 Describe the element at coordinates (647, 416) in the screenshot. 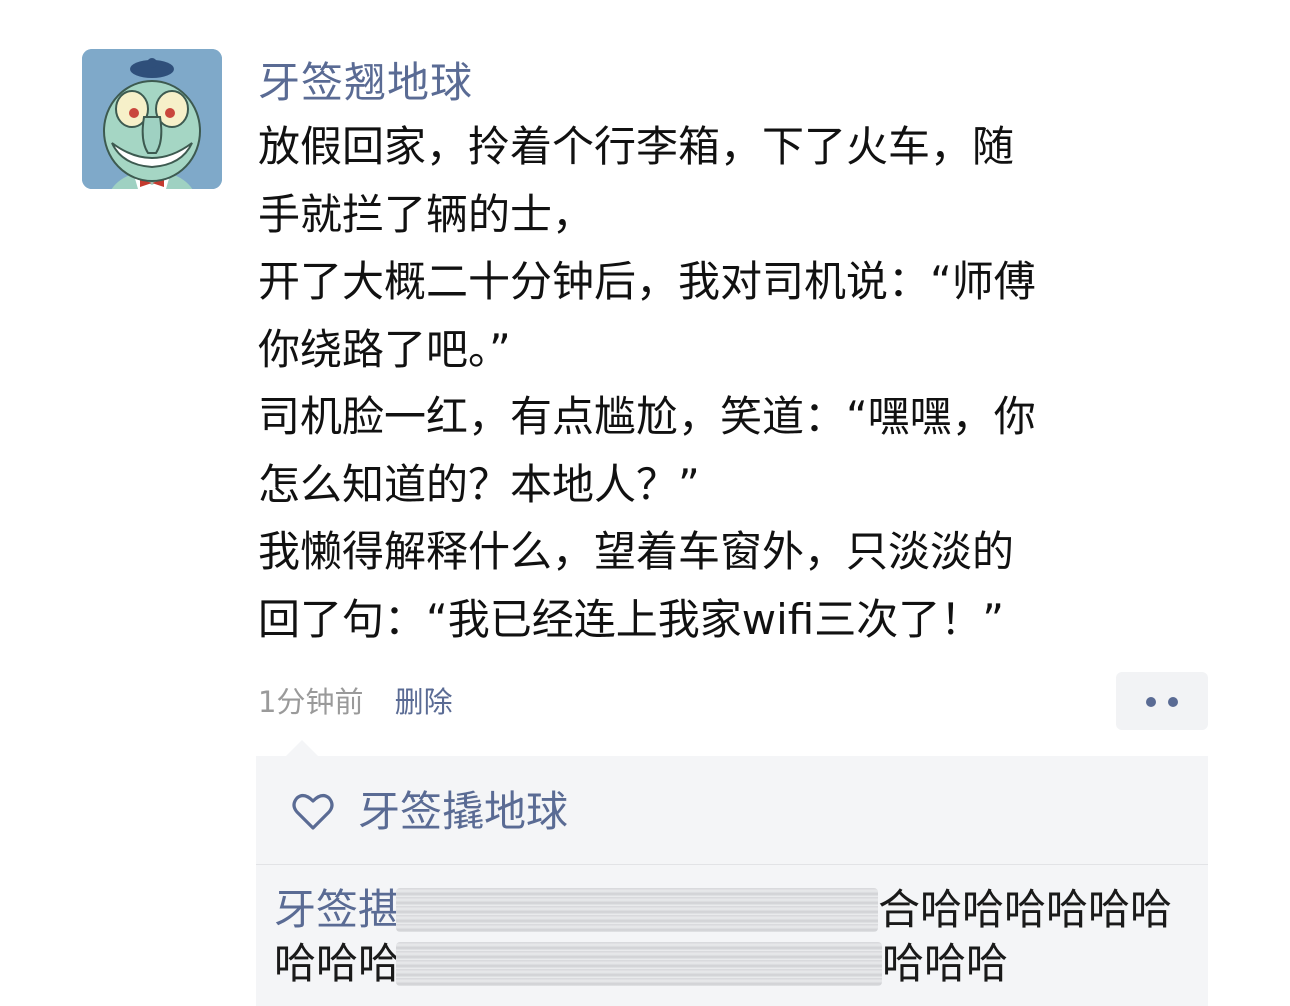

I see `post-line: 司机脸一红，有点尴尬，笑道：“嘿嘿，你` at that location.